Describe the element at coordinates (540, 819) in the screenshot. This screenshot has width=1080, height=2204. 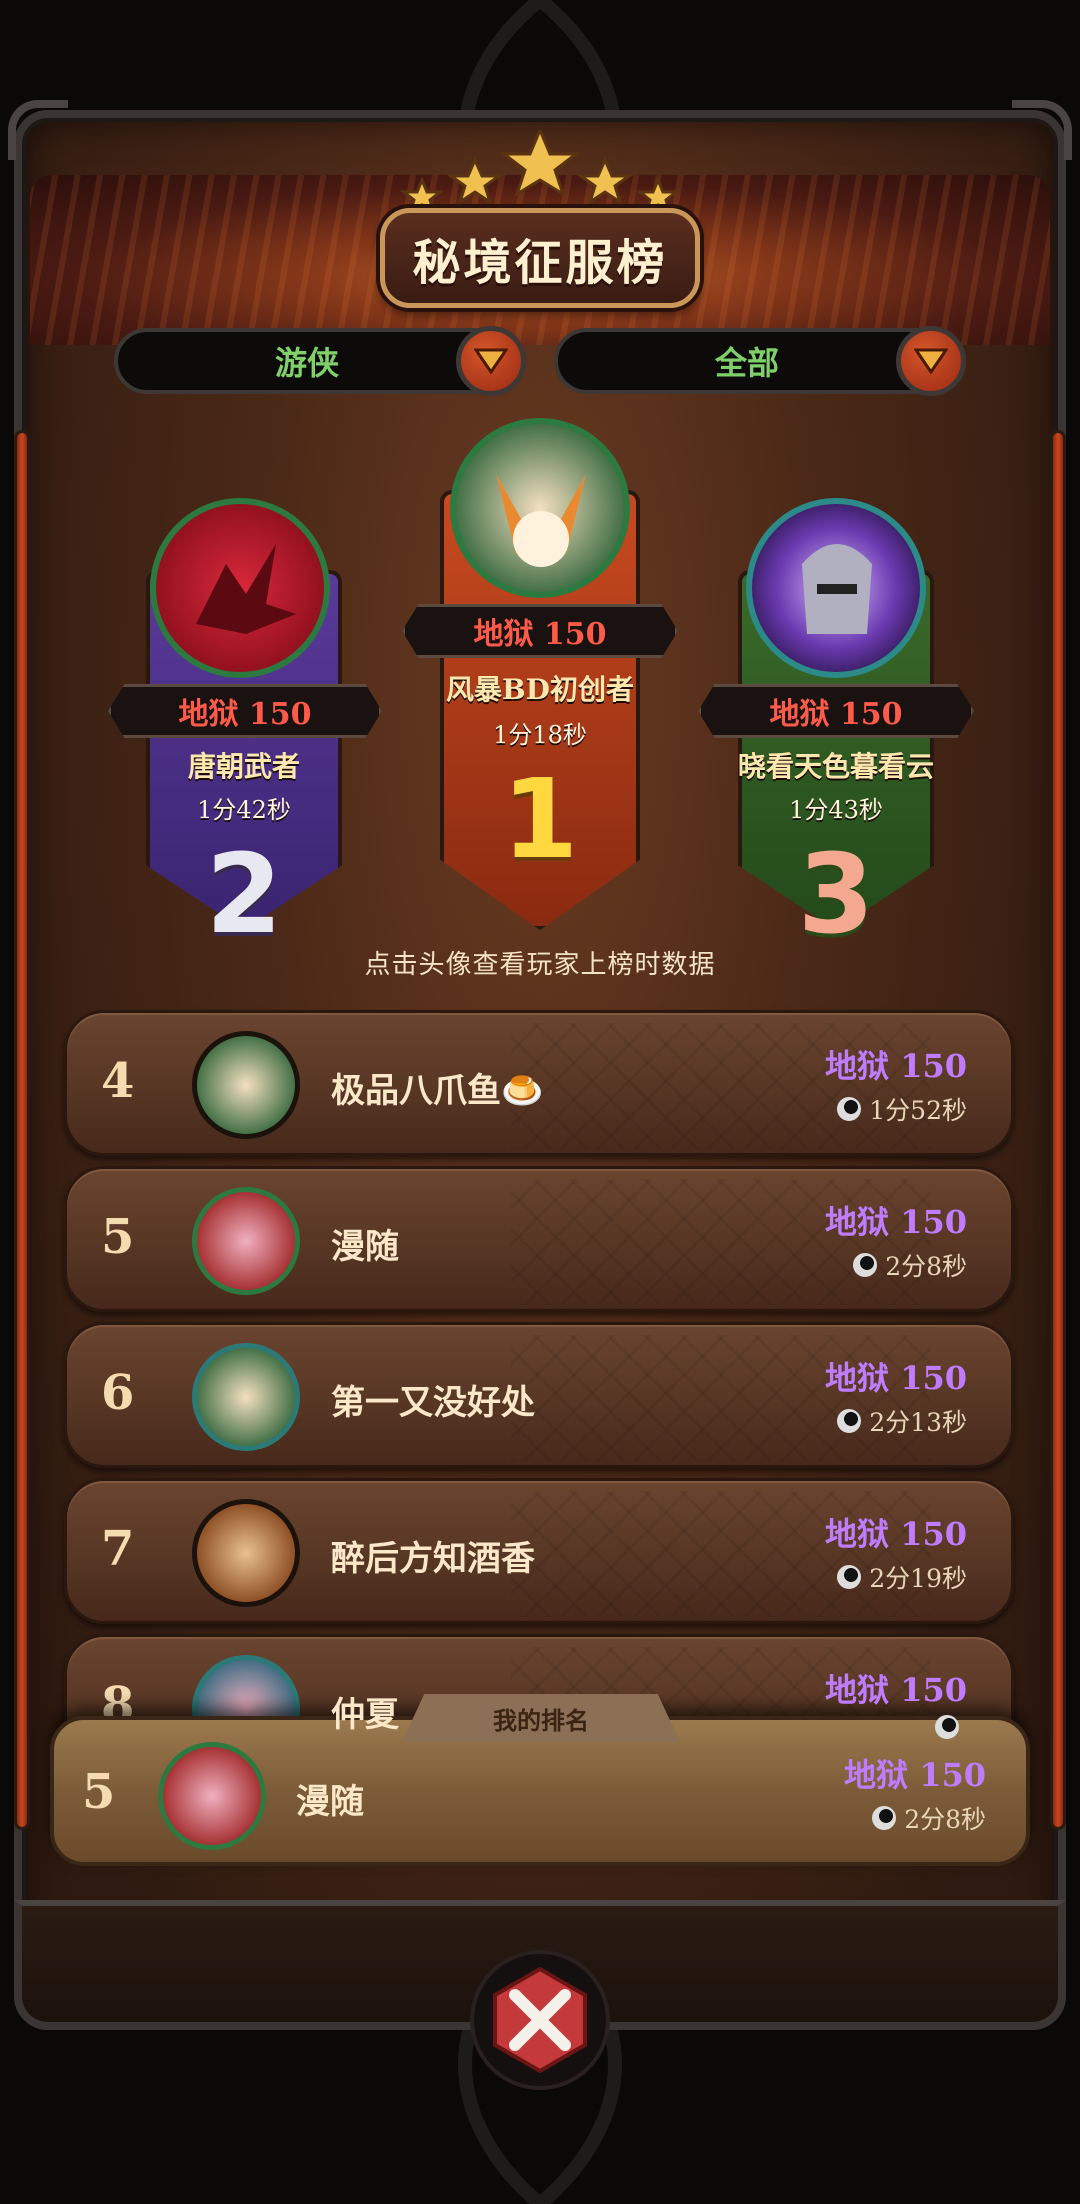
I see `podium-rank-number: 1` at that location.